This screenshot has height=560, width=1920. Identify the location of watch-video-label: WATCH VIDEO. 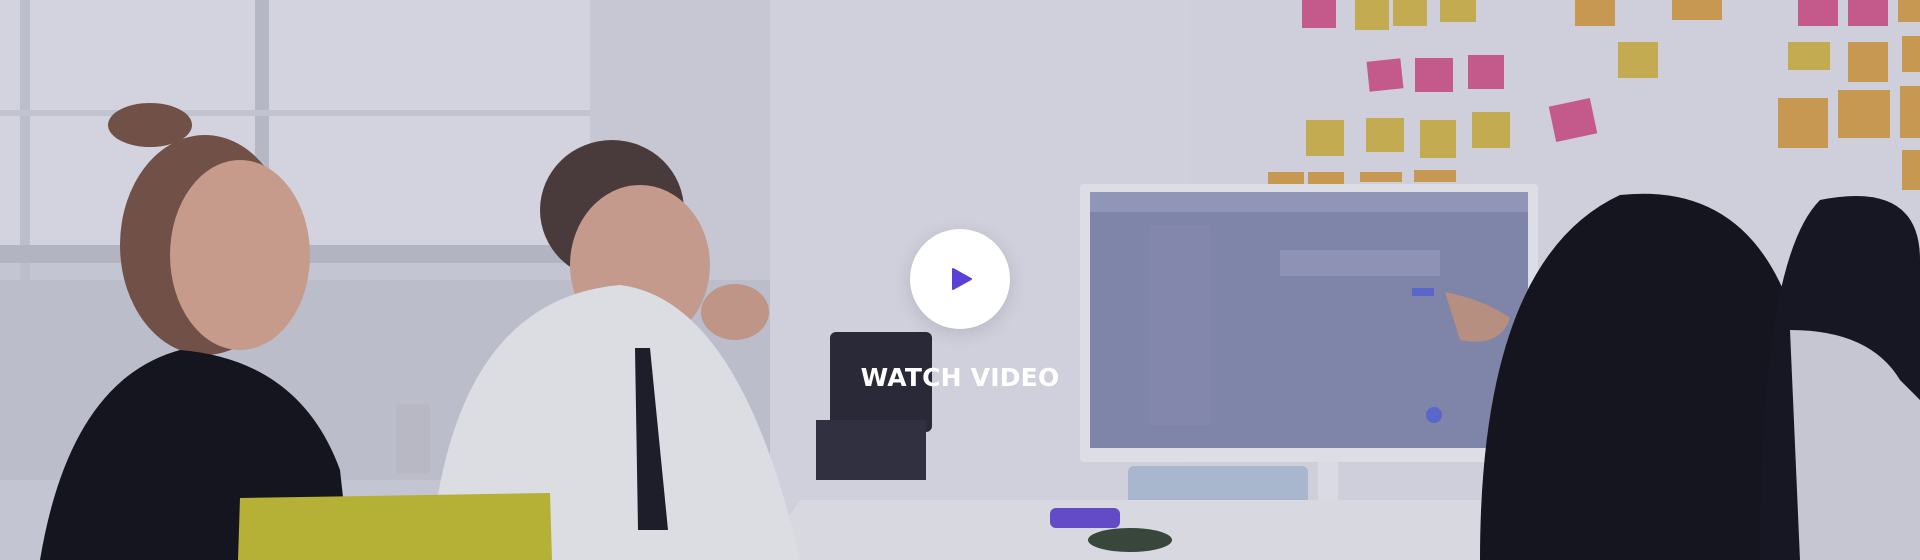
(960, 377).